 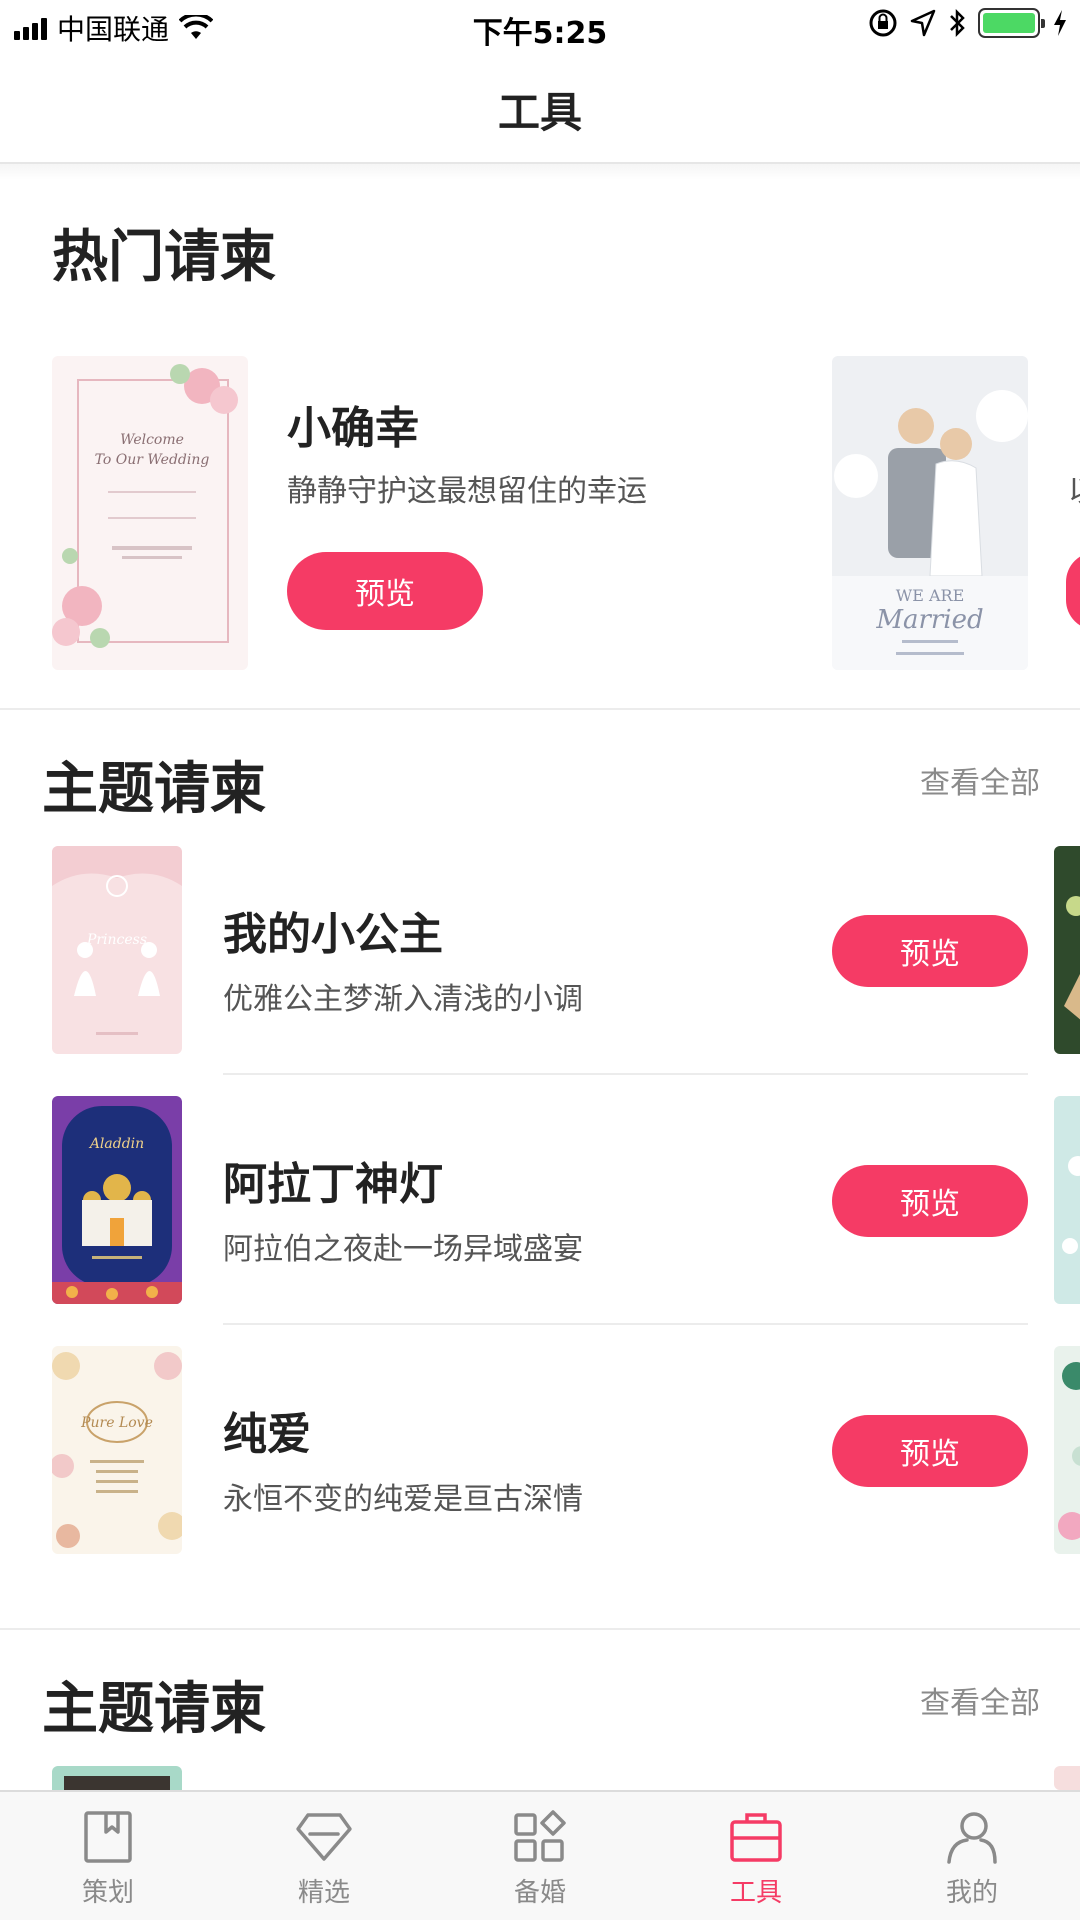 What do you see at coordinates (539, 112) in the screenshot?
I see `page-title: 工具` at bounding box center [539, 112].